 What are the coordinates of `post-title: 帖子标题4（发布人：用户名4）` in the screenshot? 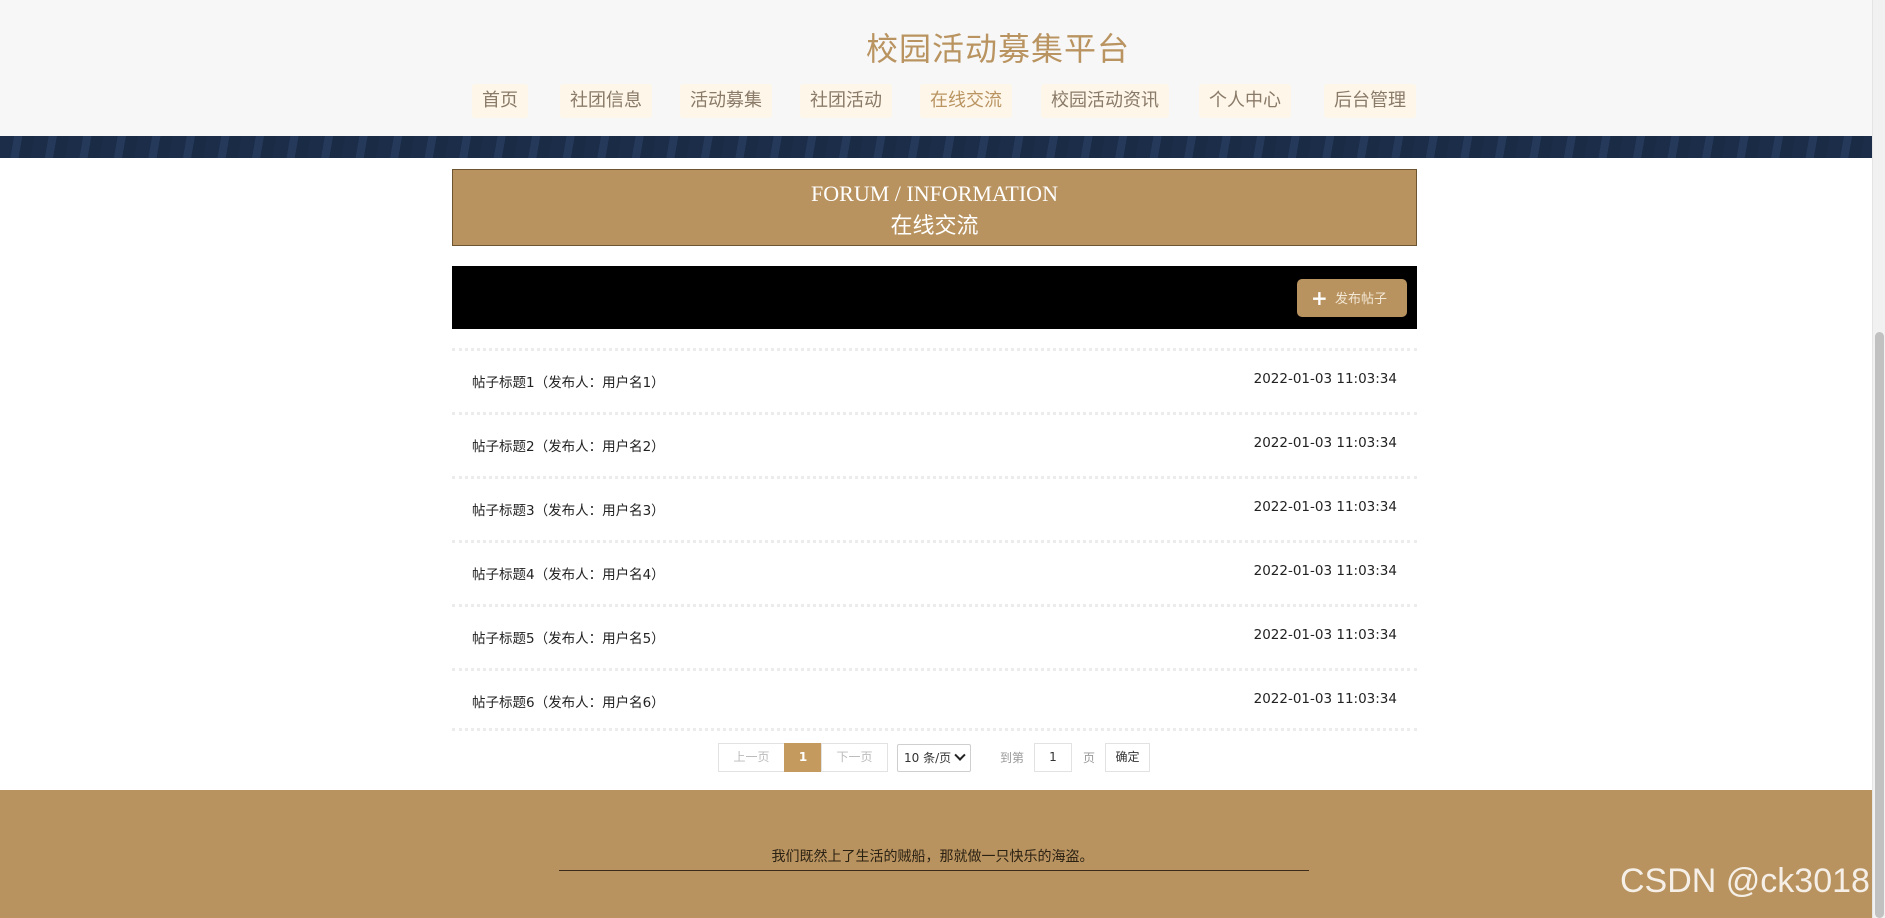 It's located at (568, 573).